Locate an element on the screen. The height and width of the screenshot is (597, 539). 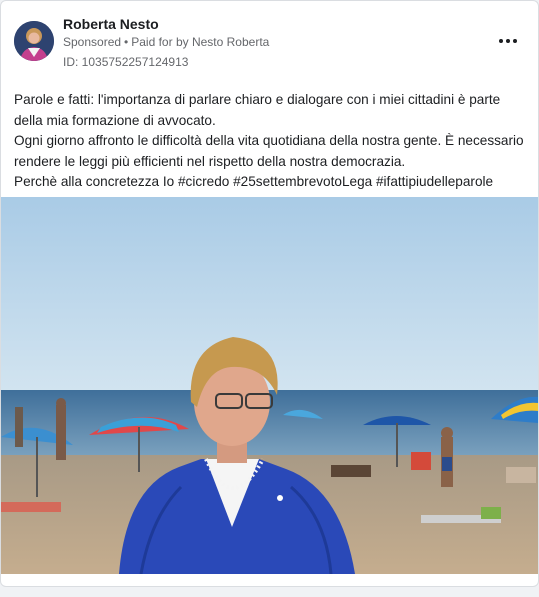
more-options-button is located at coordinates (508, 41).